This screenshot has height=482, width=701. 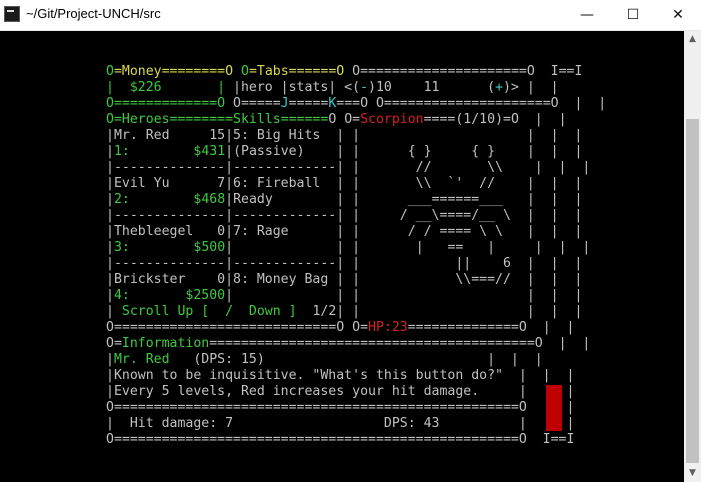 I want to click on scroll-thumb, so click(x=692, y=291).